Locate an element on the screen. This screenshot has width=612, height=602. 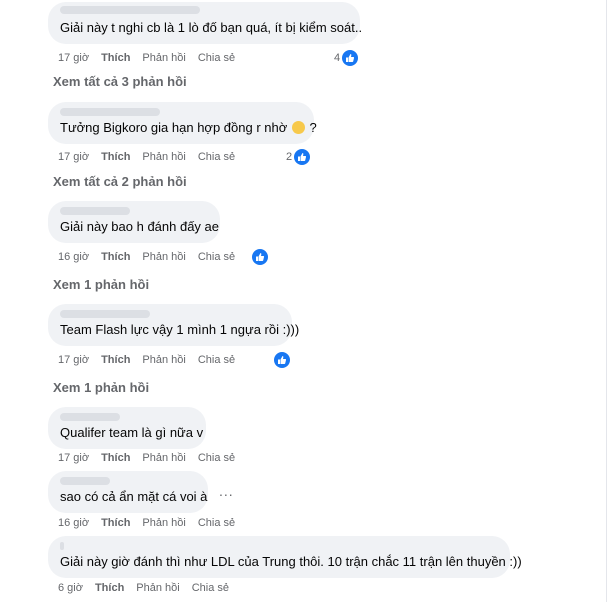
left-gutter is located at coordinates (22, 301).